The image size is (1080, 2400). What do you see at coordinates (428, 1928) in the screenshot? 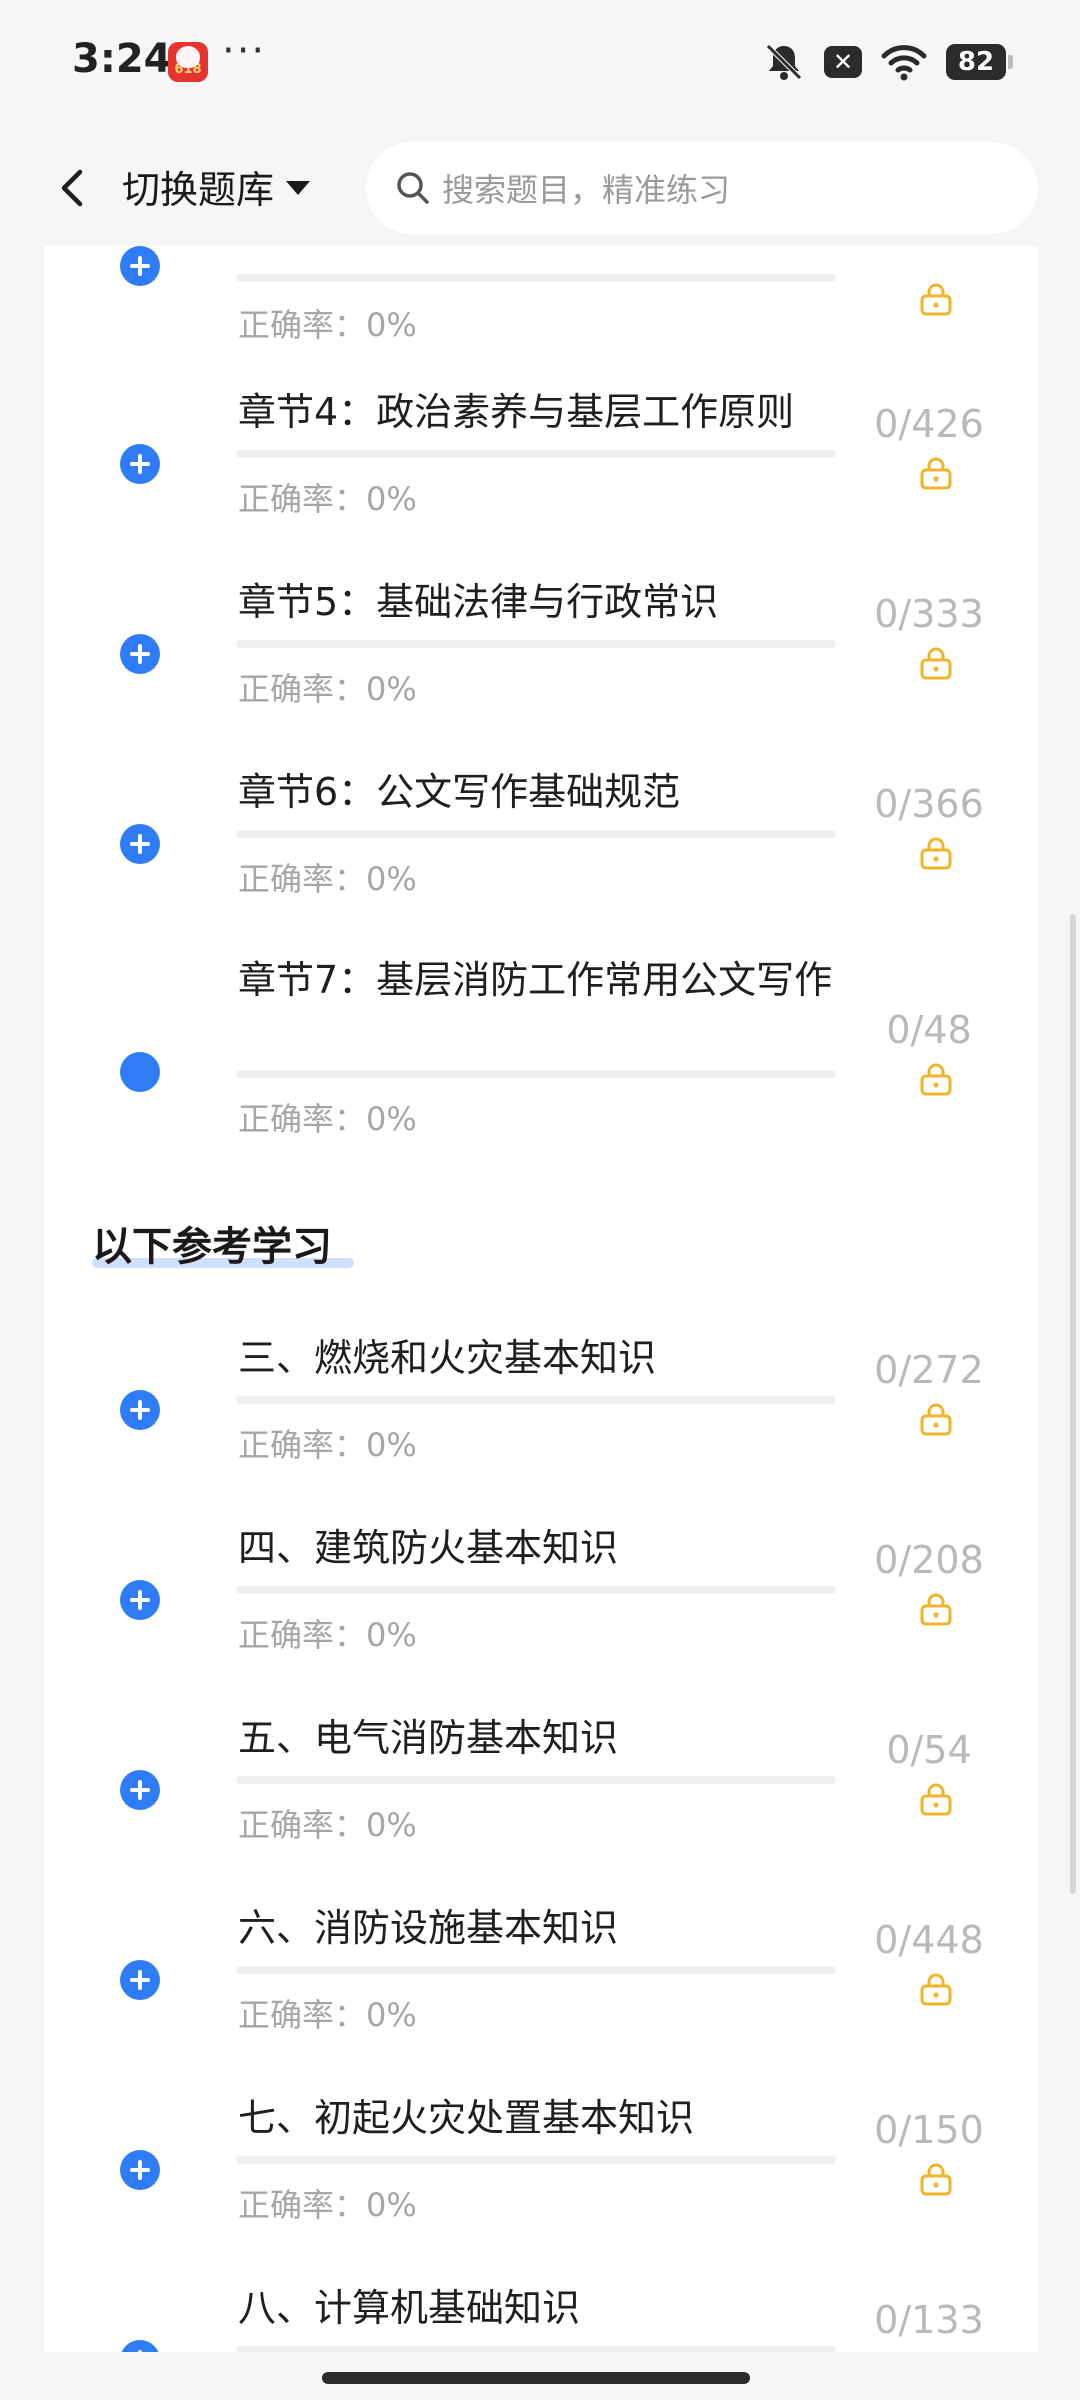
I see `chapter-title: 六、消防设施基本知识` at bounding box center [428, 1928].